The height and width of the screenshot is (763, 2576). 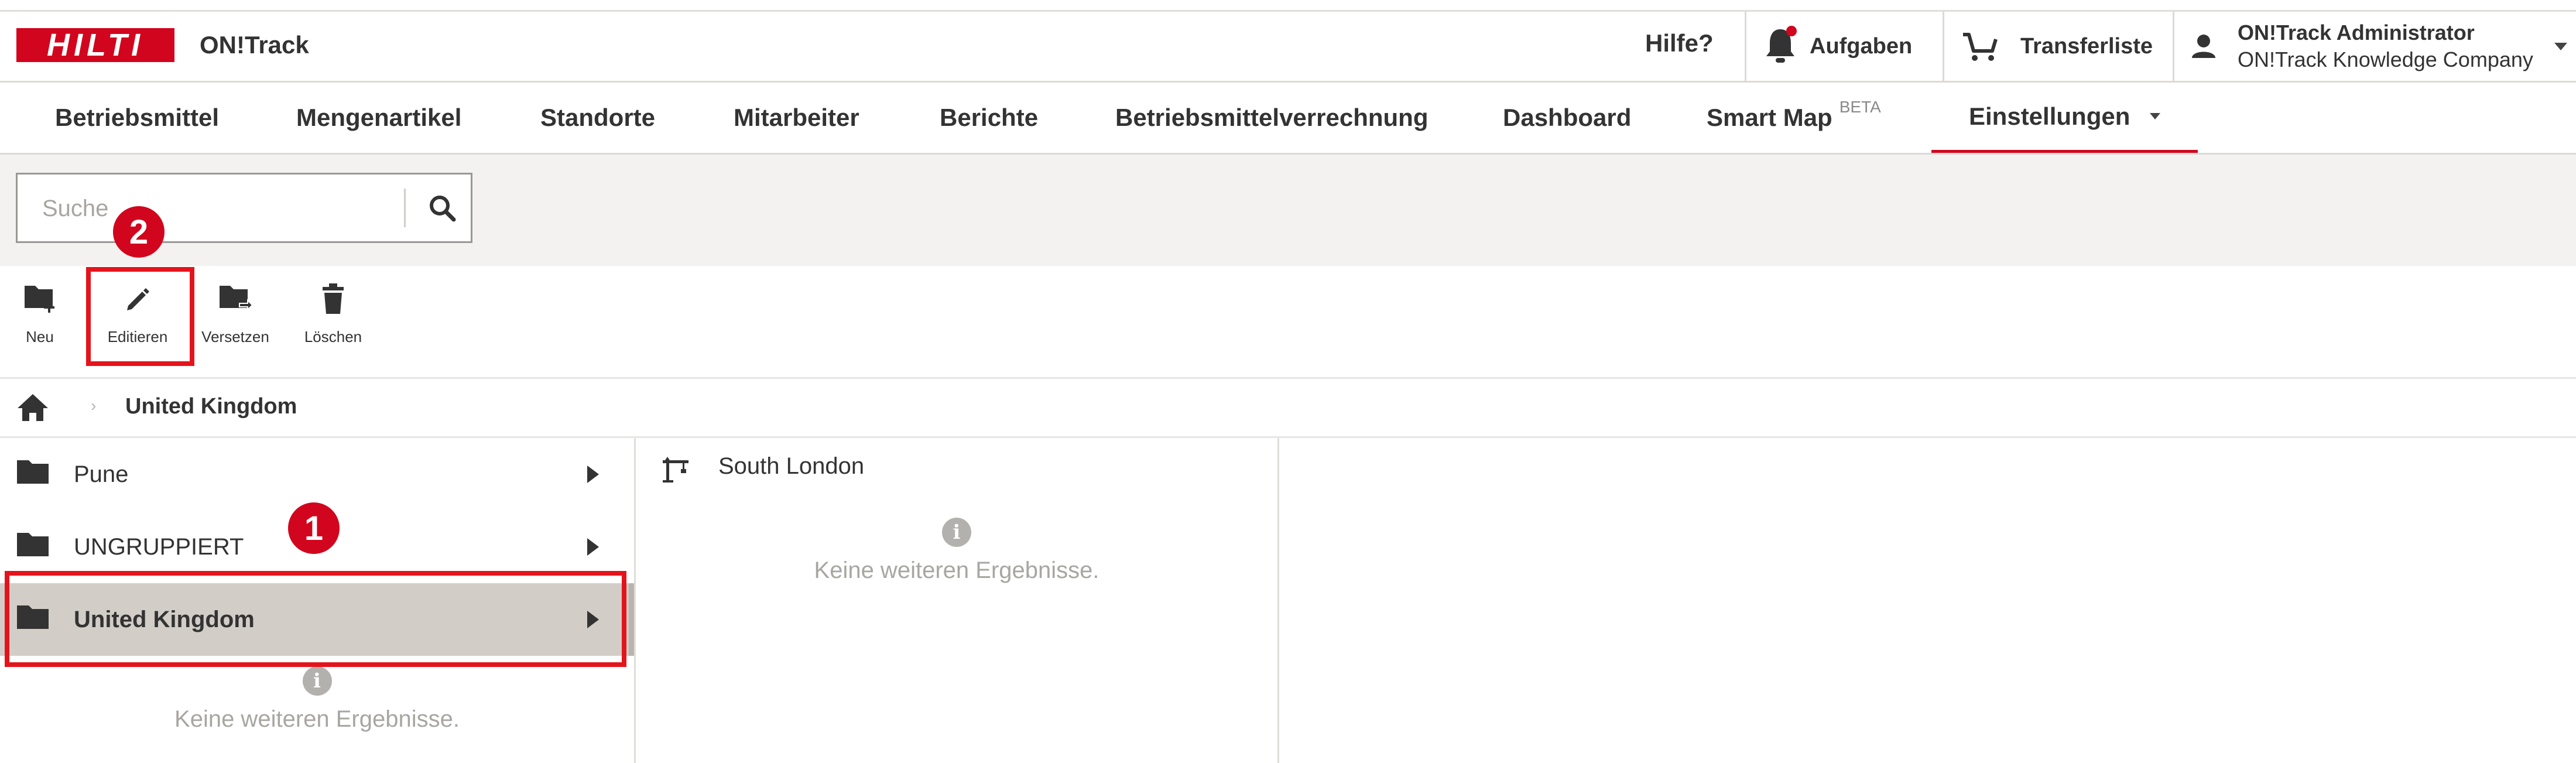 What do you see at coordinates (956, 551) in the screenshot?
I see `locations-empty-message: i Keine weiteren Ergebnisse.` at bounding box center [956, 551].